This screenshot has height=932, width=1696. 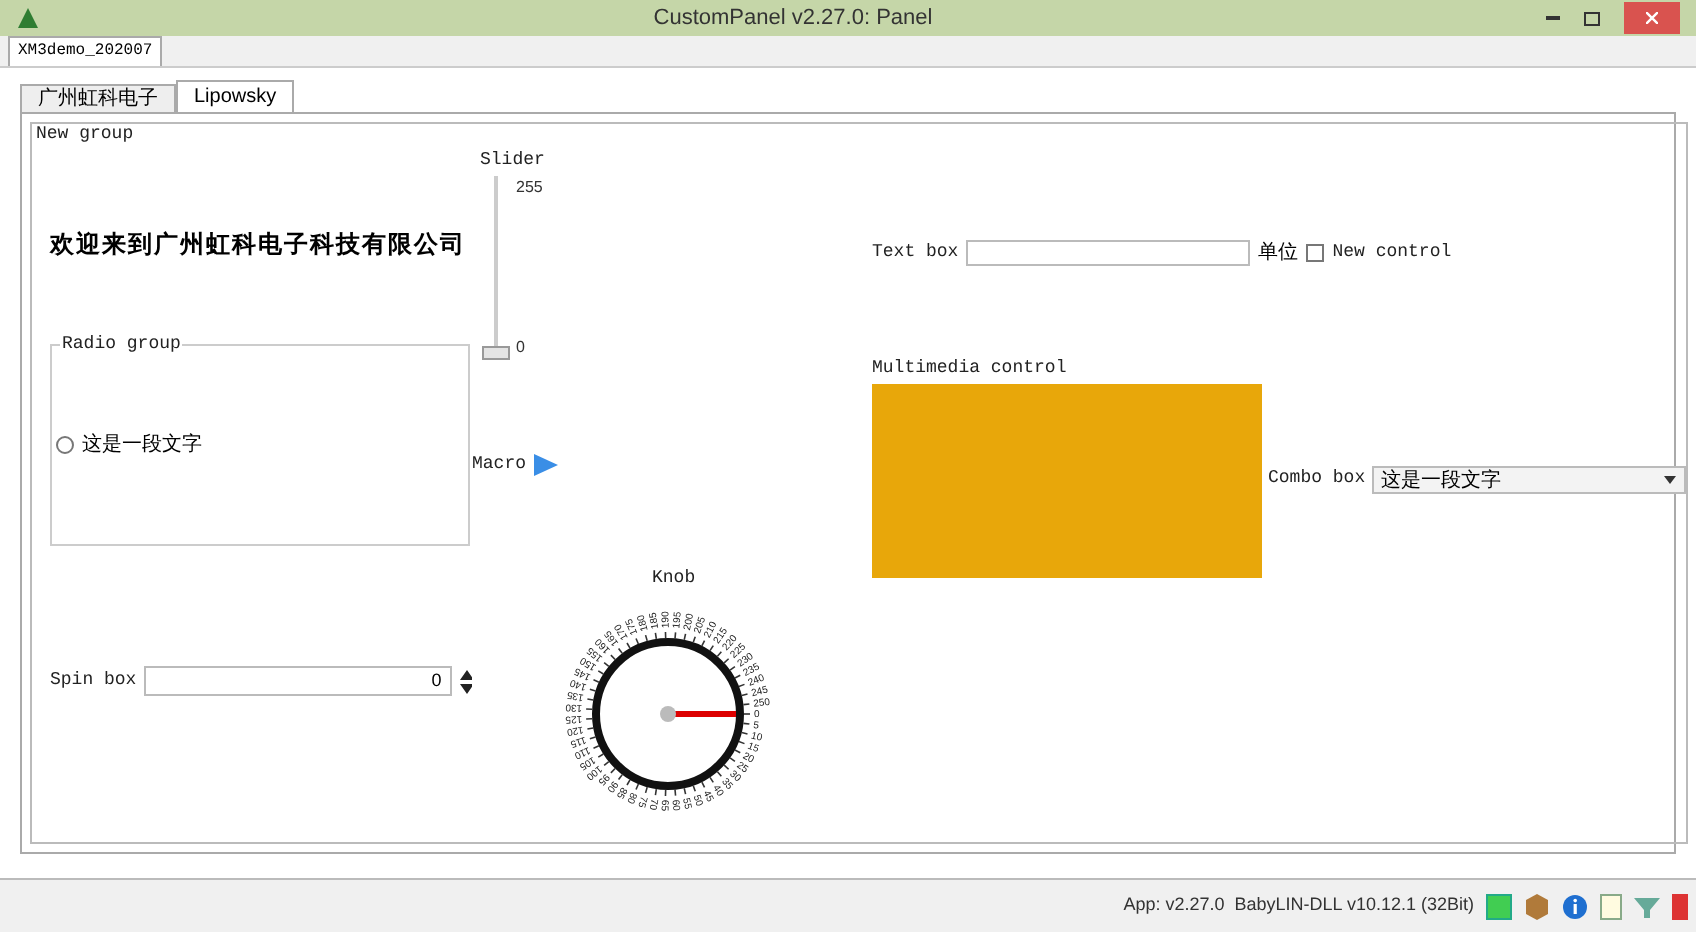 I want to click on checkbox, so click(x=1315, y=253).